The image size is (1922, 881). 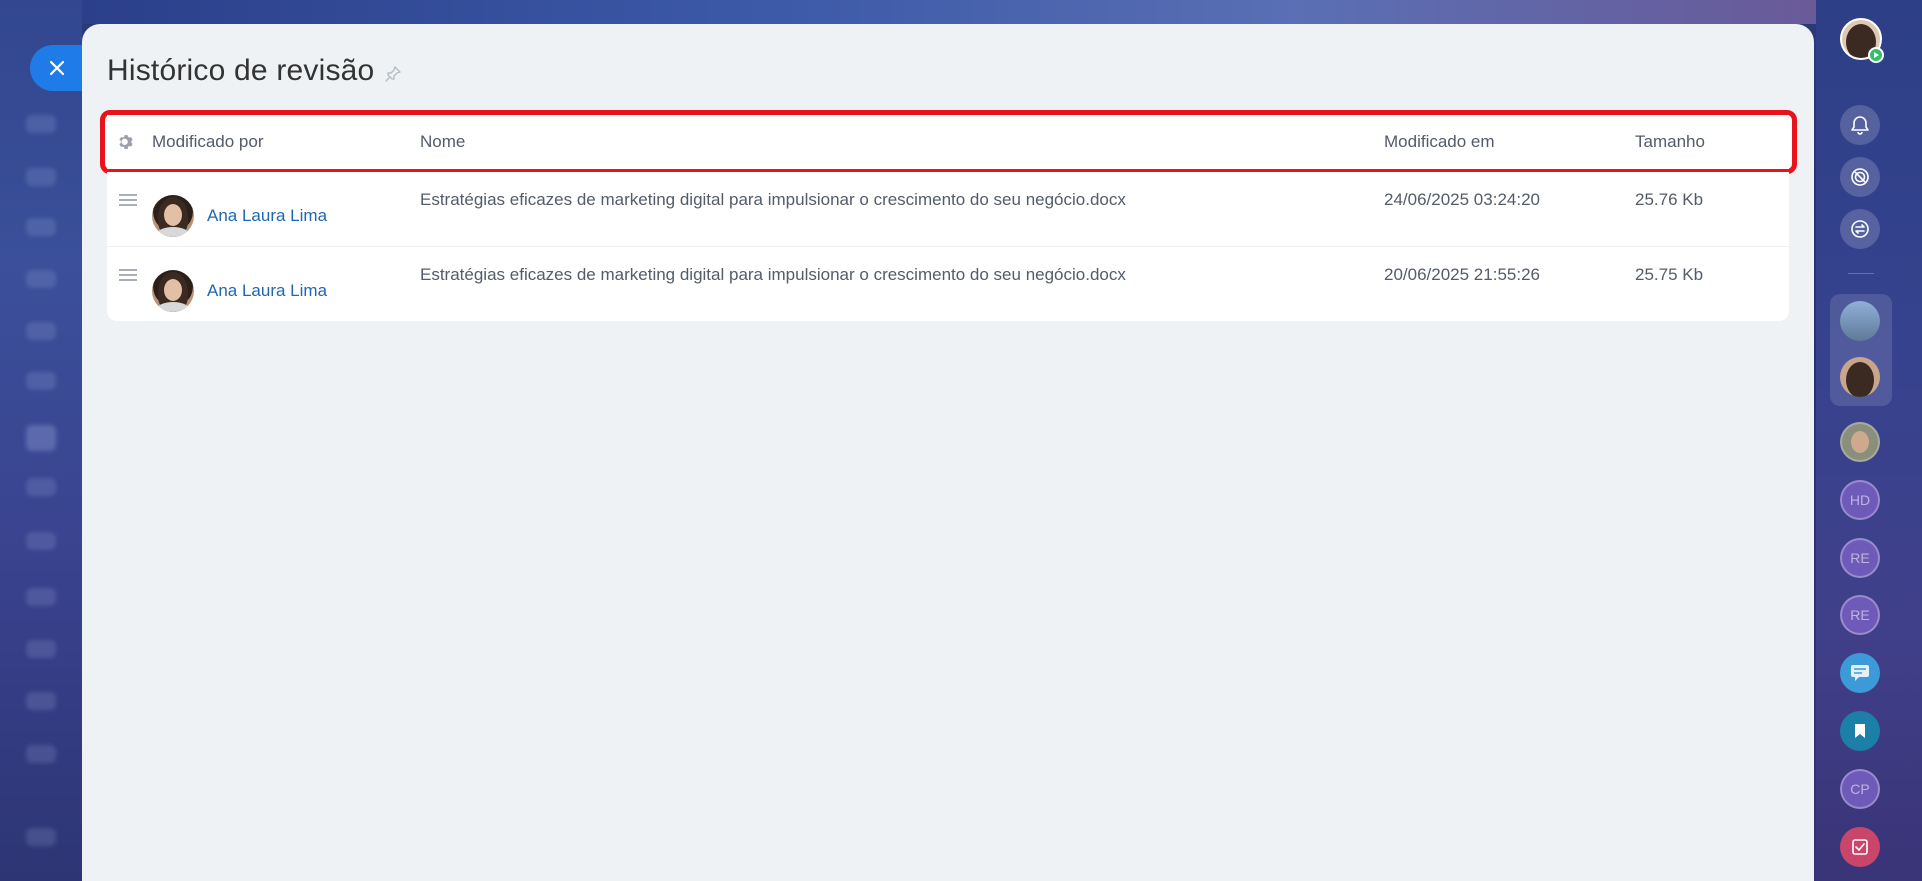 I want to click on column-header-size: Tamanho, so click(x=1670, y=142).